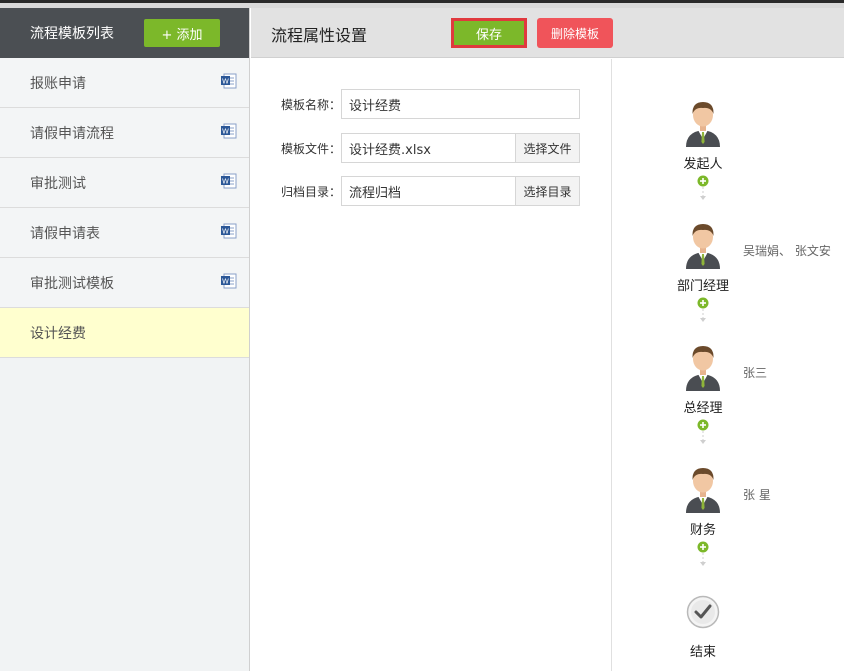  Describe the element at coordinates (703, 272) in the screenshot. I see `flow-node-dept-manager: 部门经理` at that location.